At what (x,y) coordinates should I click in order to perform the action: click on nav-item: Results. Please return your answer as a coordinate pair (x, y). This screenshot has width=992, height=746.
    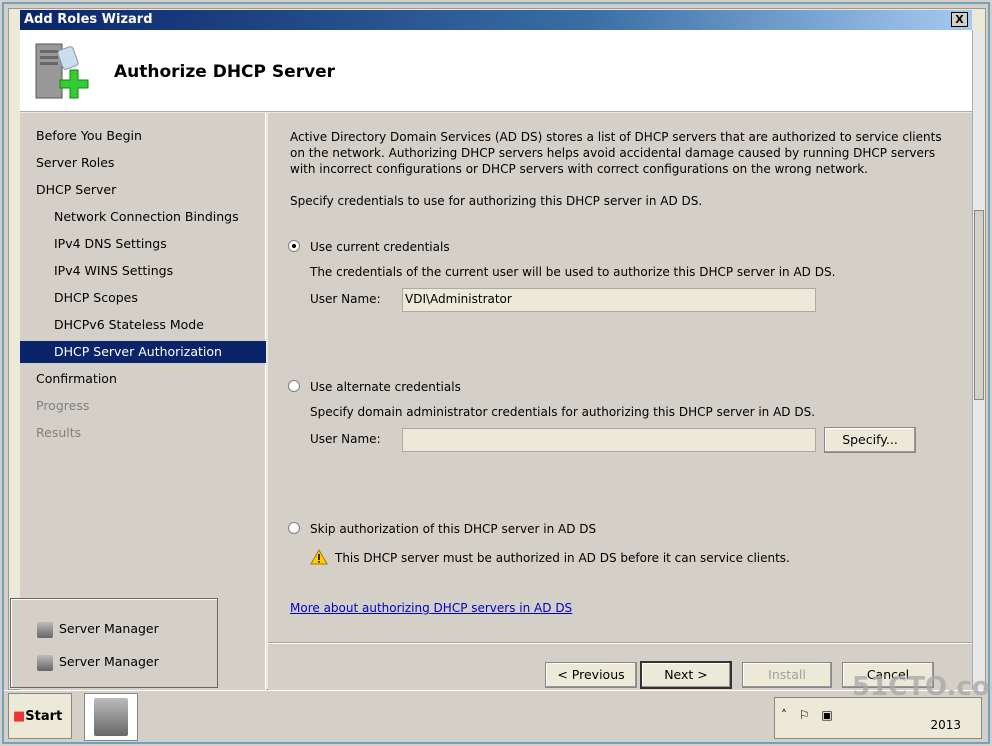
    Looking at the image, I should click on (143, 433).